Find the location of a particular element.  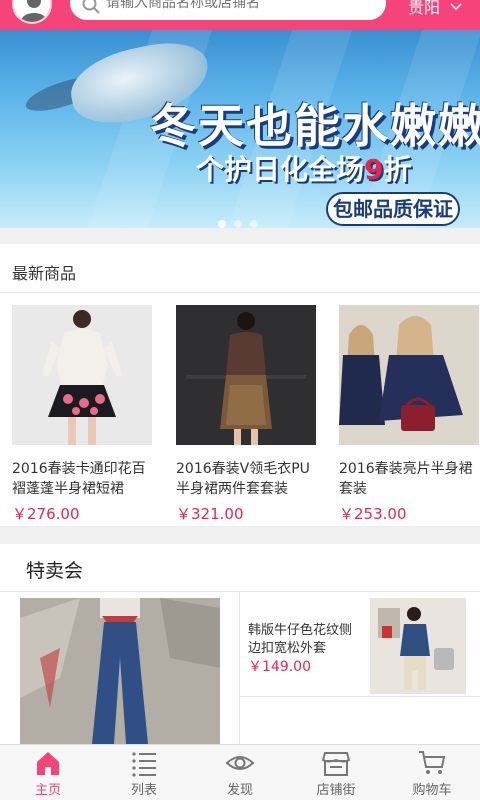

search-box is located at coordinates (228, 10).